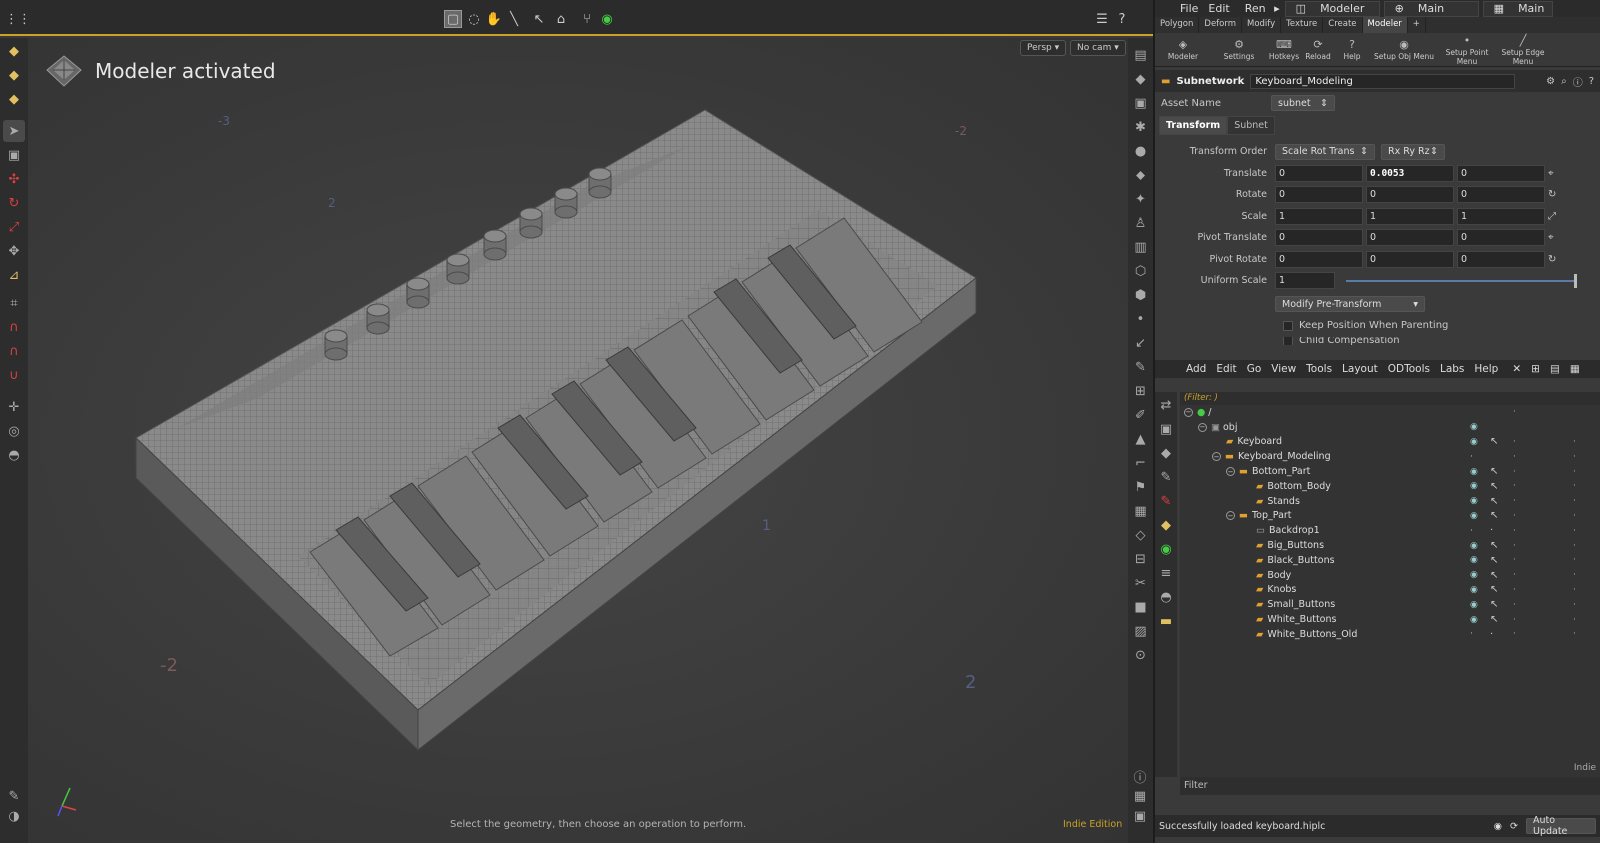 This screenshot has width=1600, height=843. I want to click on pivot-translate-z-field: 0, so click(1501, 238).